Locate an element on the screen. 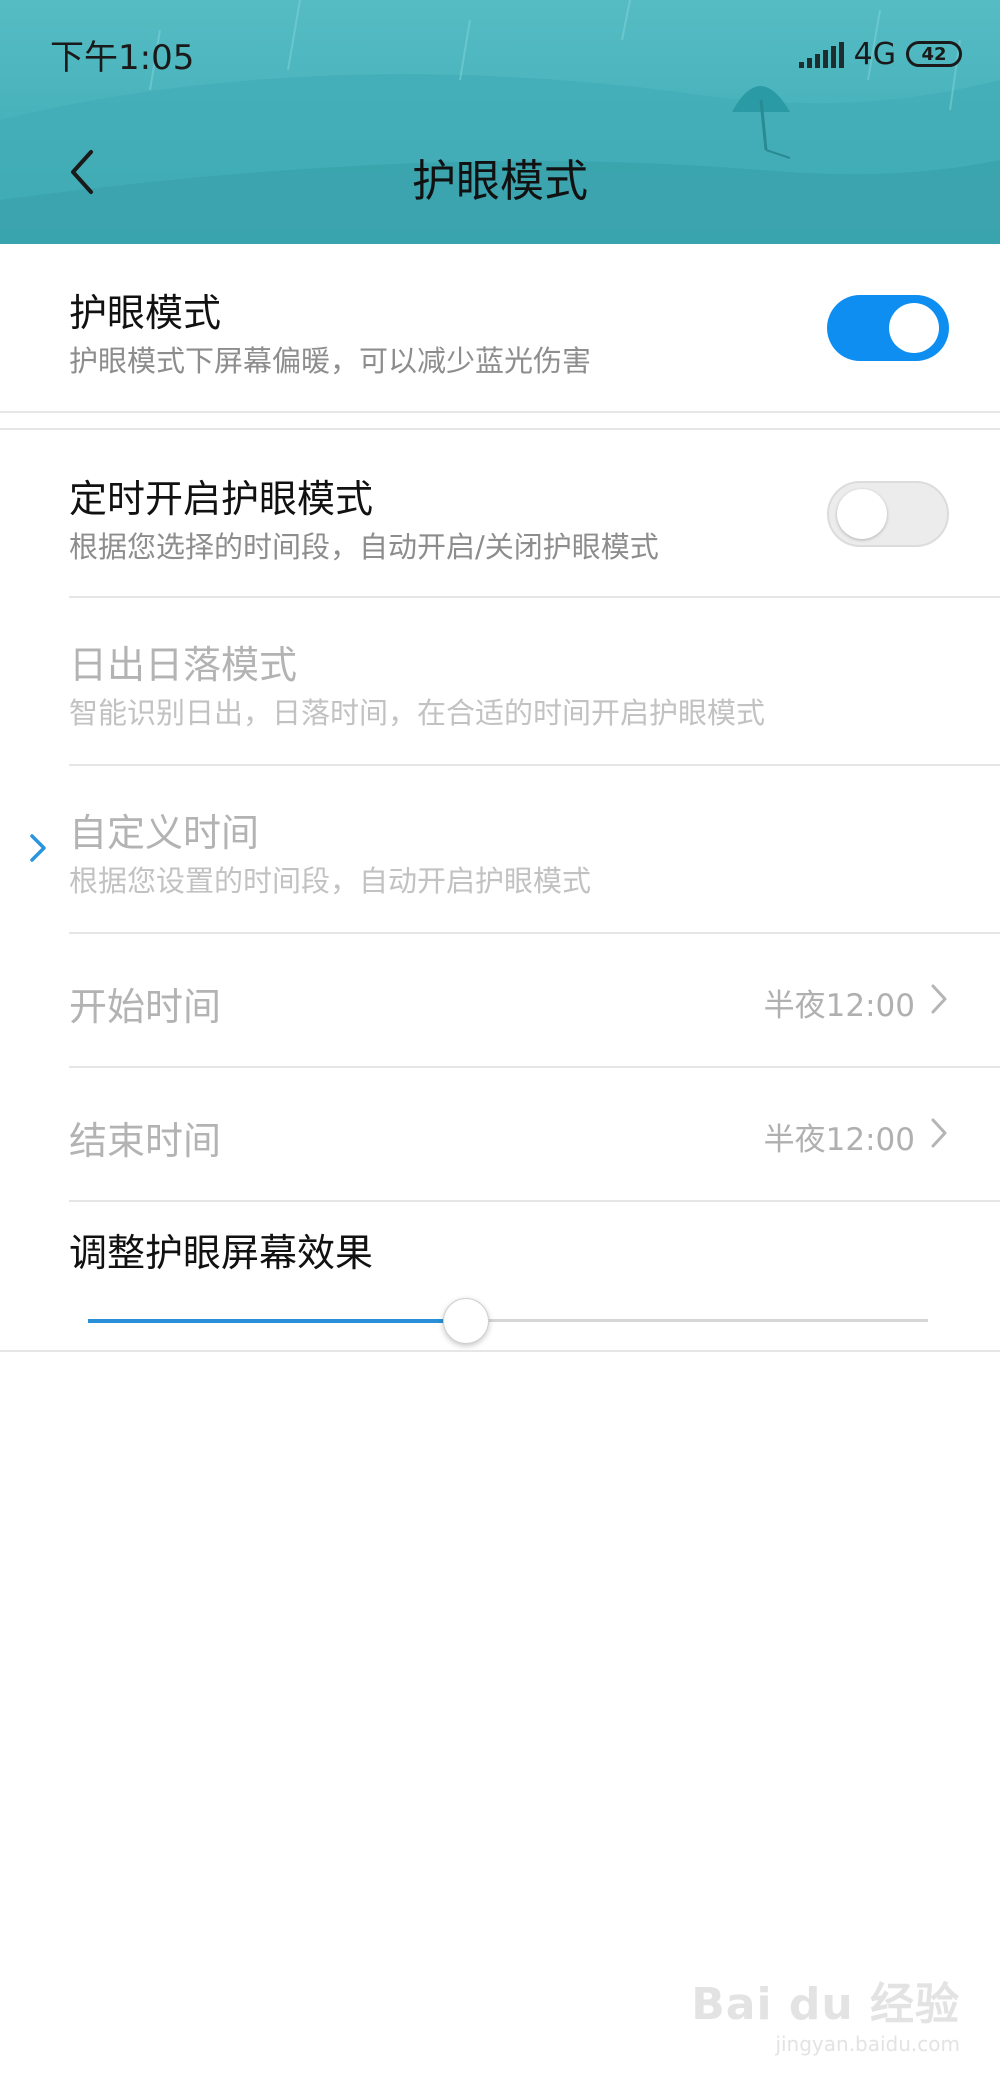 This screenshot has height=2081, width=1000. end-time-label: 结束时间 is located at coordinates (145, 1141).